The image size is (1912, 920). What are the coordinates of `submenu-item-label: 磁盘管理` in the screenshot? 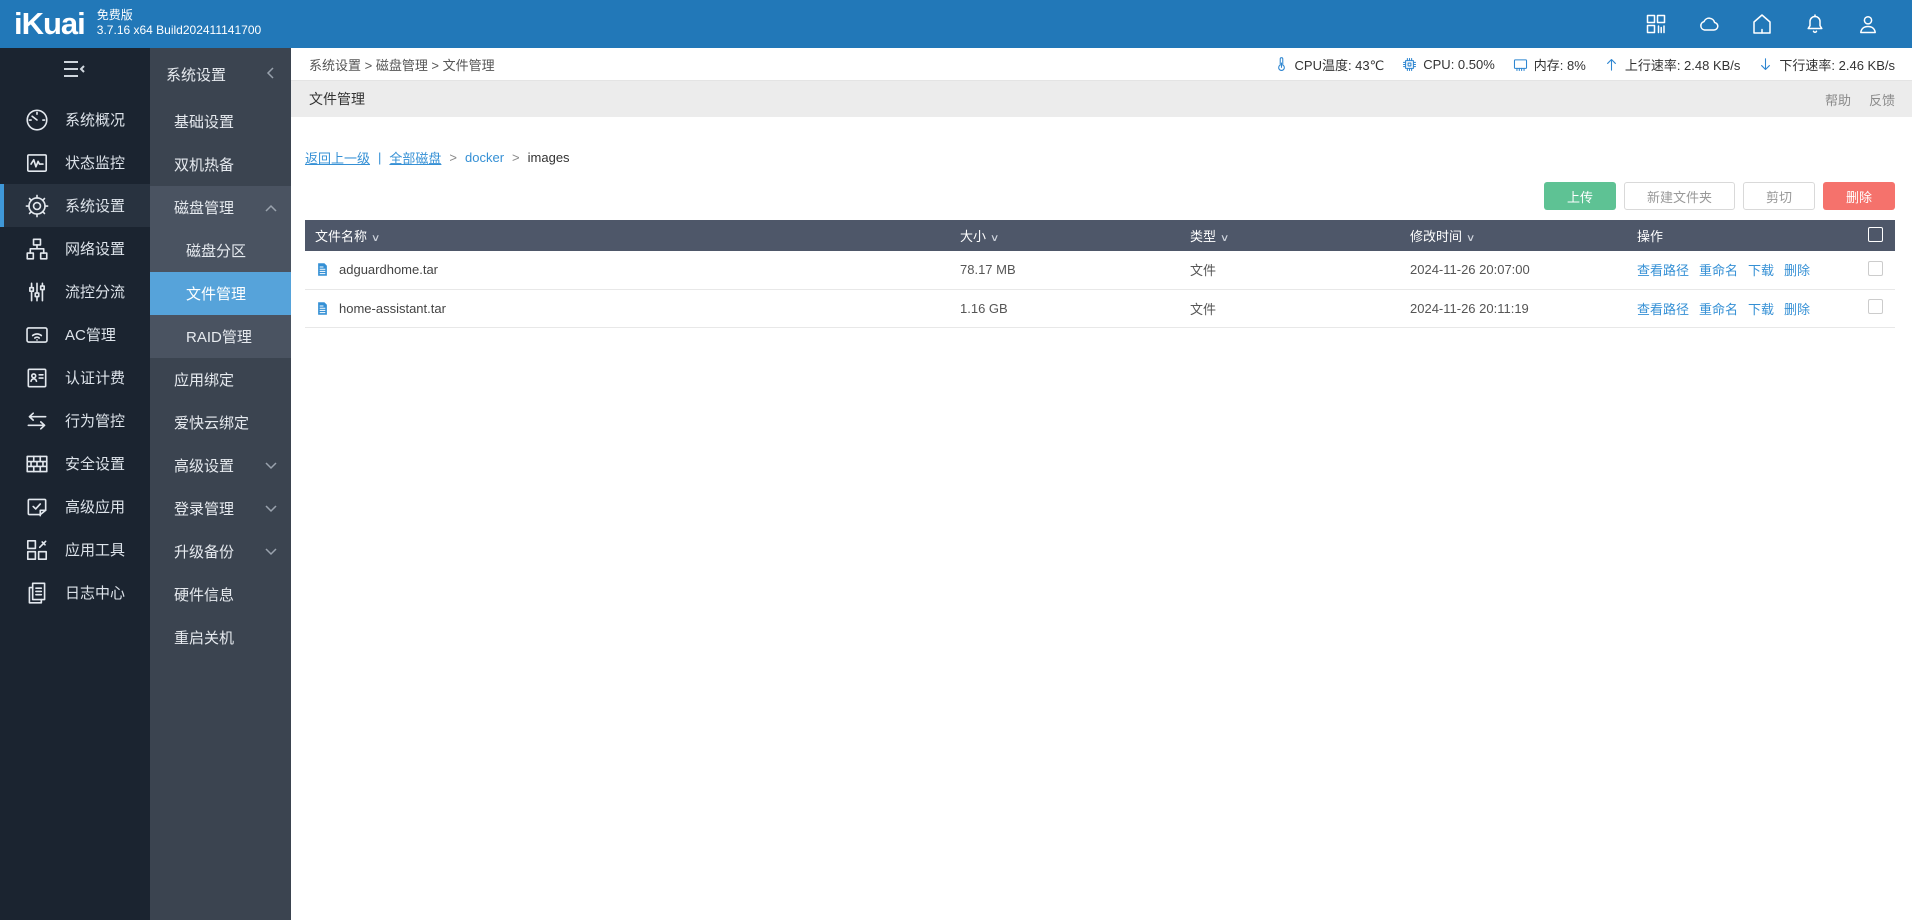 It's located at (204, 208).